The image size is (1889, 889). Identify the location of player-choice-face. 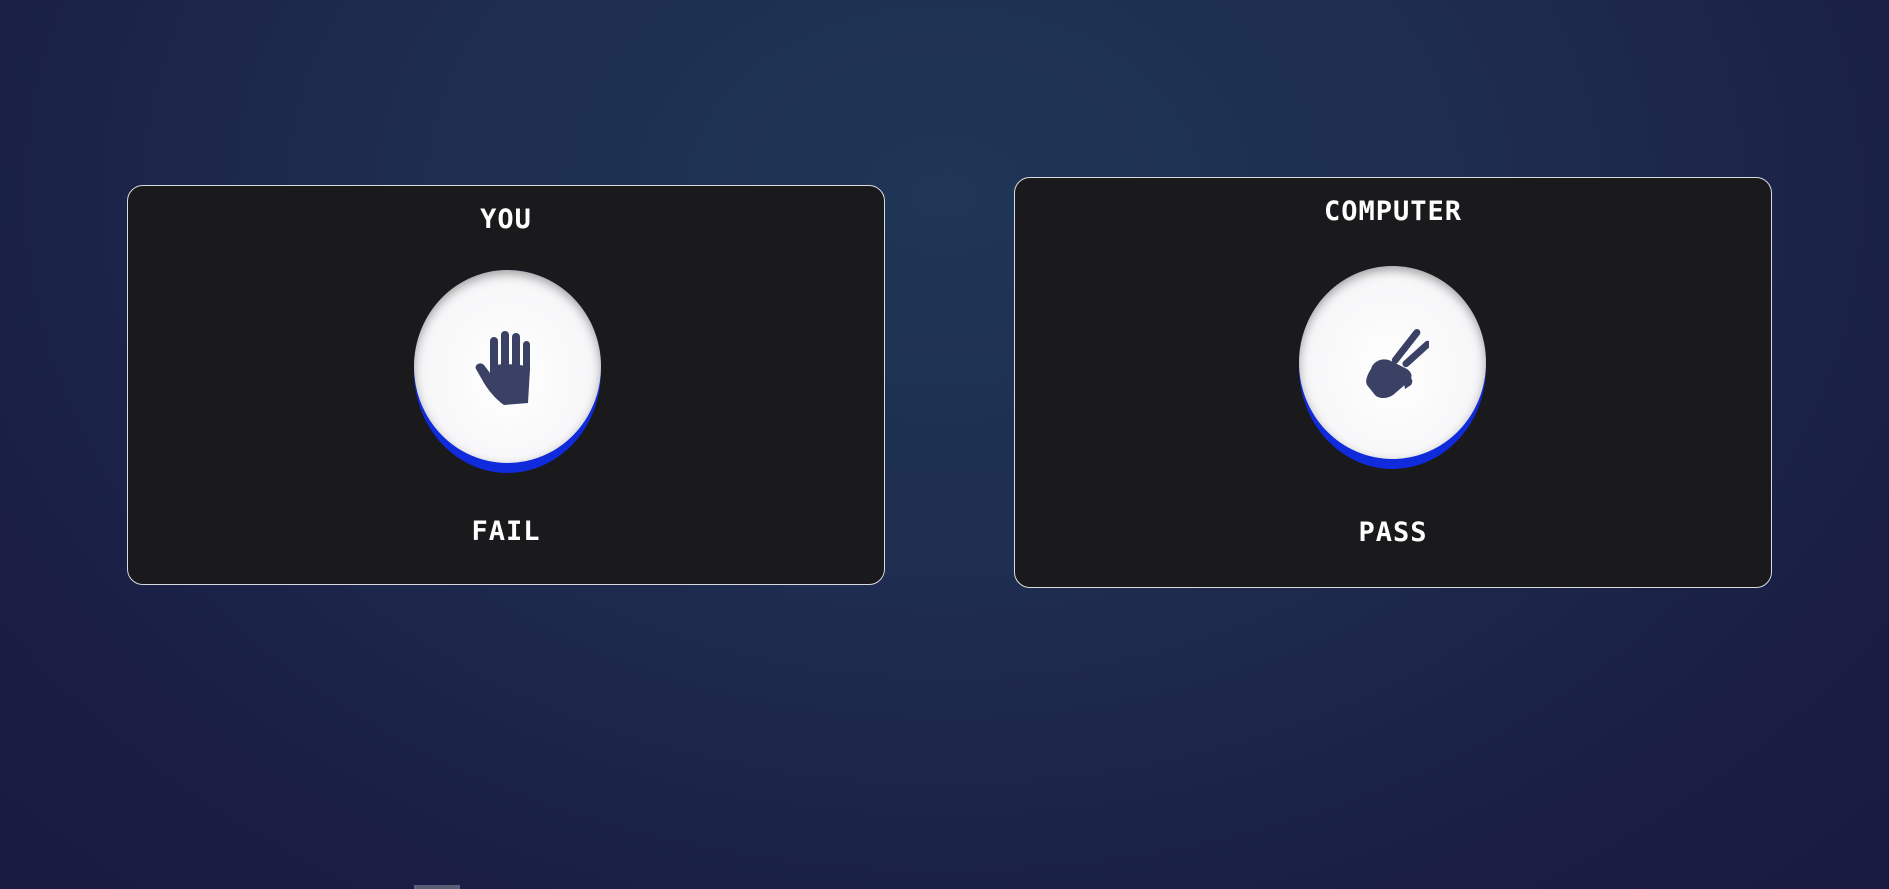
(507, 366).